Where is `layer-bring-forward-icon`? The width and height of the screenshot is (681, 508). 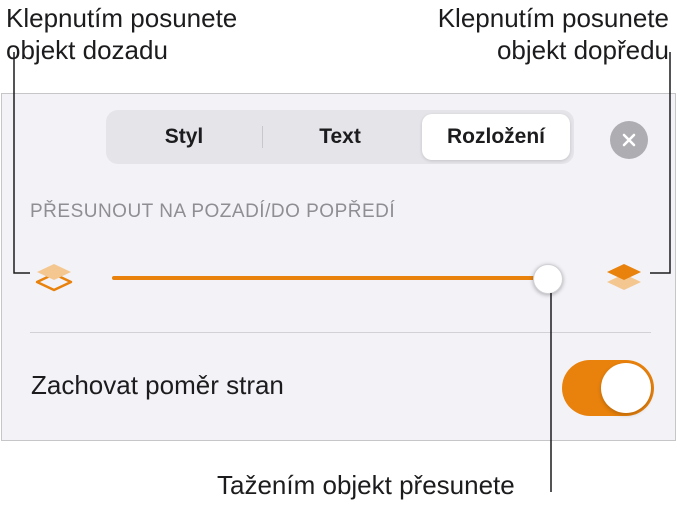 layer-bring-forward-icon is located at coordinates (624, 278).